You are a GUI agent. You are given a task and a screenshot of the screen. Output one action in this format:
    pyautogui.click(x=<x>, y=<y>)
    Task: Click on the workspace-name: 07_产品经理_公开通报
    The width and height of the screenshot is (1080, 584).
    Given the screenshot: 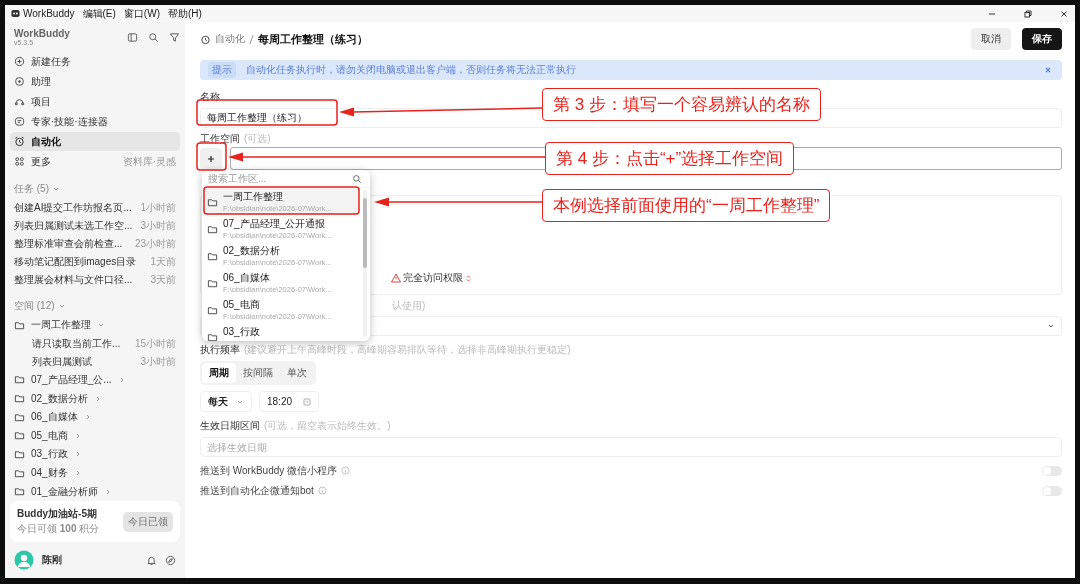 What is the action you would take?
    pyautogui.click(x=275, y=224)
    